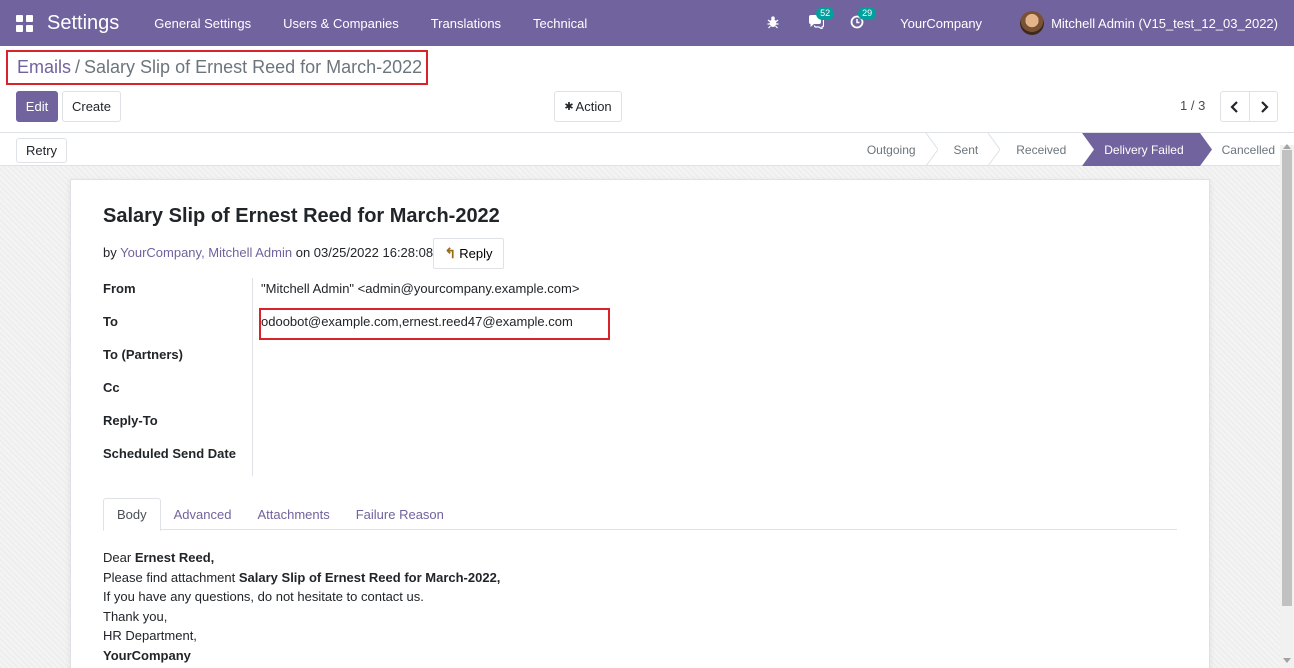  I want to click on user-avatar, so click(1032, 23).